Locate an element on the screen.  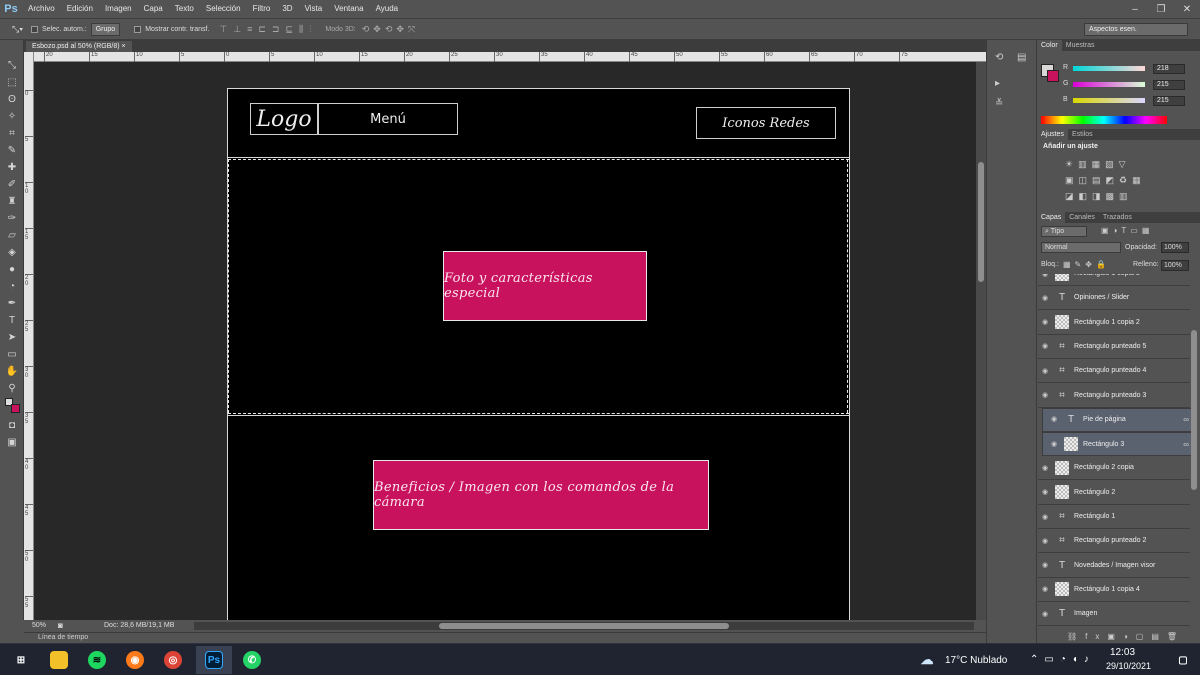
layer-row: ◉ ⌗ Rectangulo punteado 2 is located at coordinates (1114, 541).